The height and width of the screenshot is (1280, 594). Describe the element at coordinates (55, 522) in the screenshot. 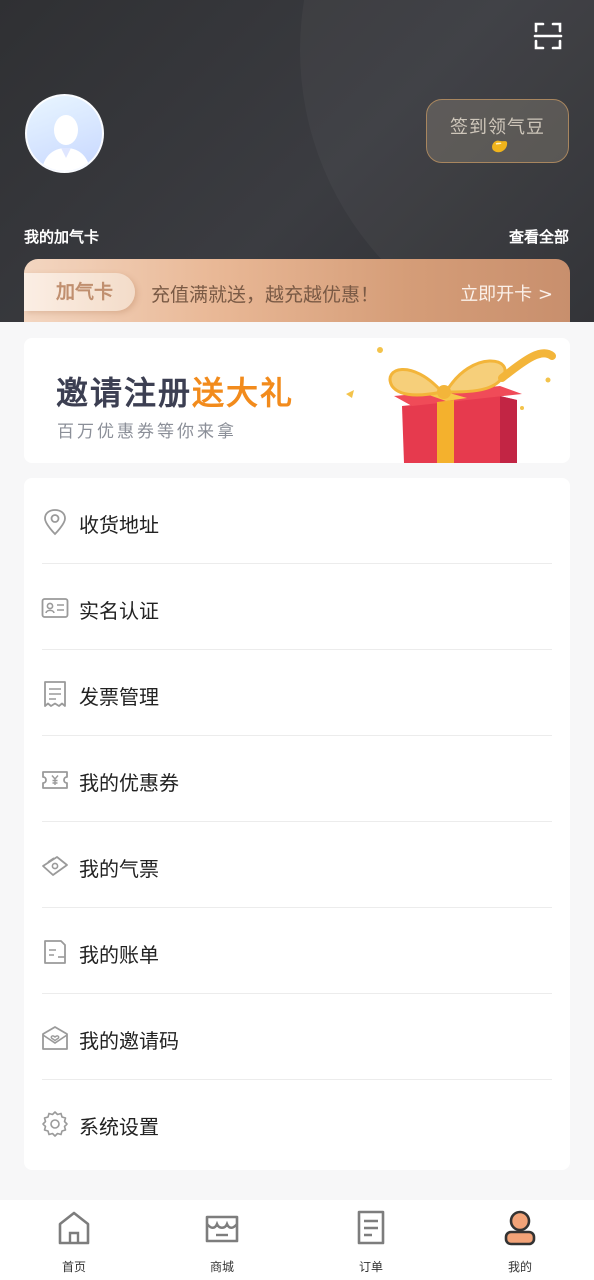

I see `location-icon` at that location.